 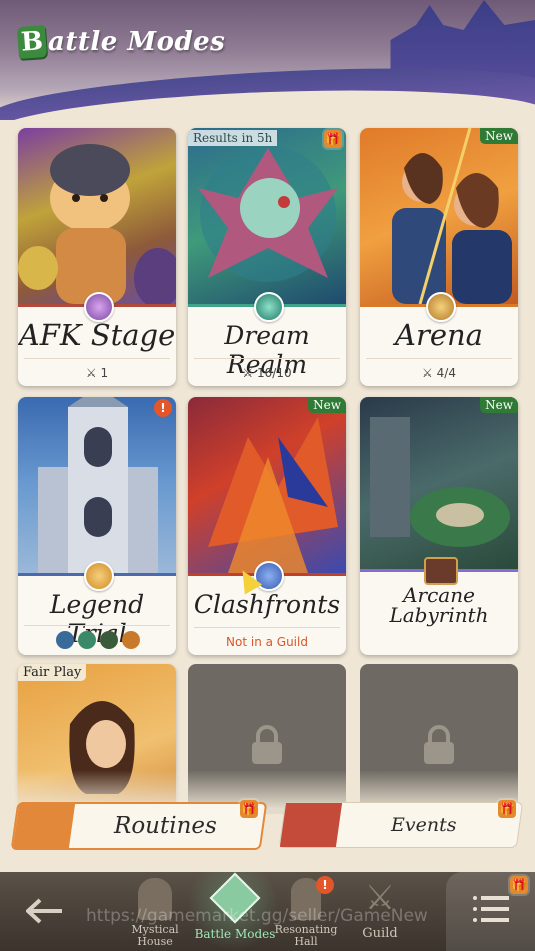 What do you see at coordinates (490, 909) in the screenshot?
I see `menu-list-icon` at bounding box center [490, 909].